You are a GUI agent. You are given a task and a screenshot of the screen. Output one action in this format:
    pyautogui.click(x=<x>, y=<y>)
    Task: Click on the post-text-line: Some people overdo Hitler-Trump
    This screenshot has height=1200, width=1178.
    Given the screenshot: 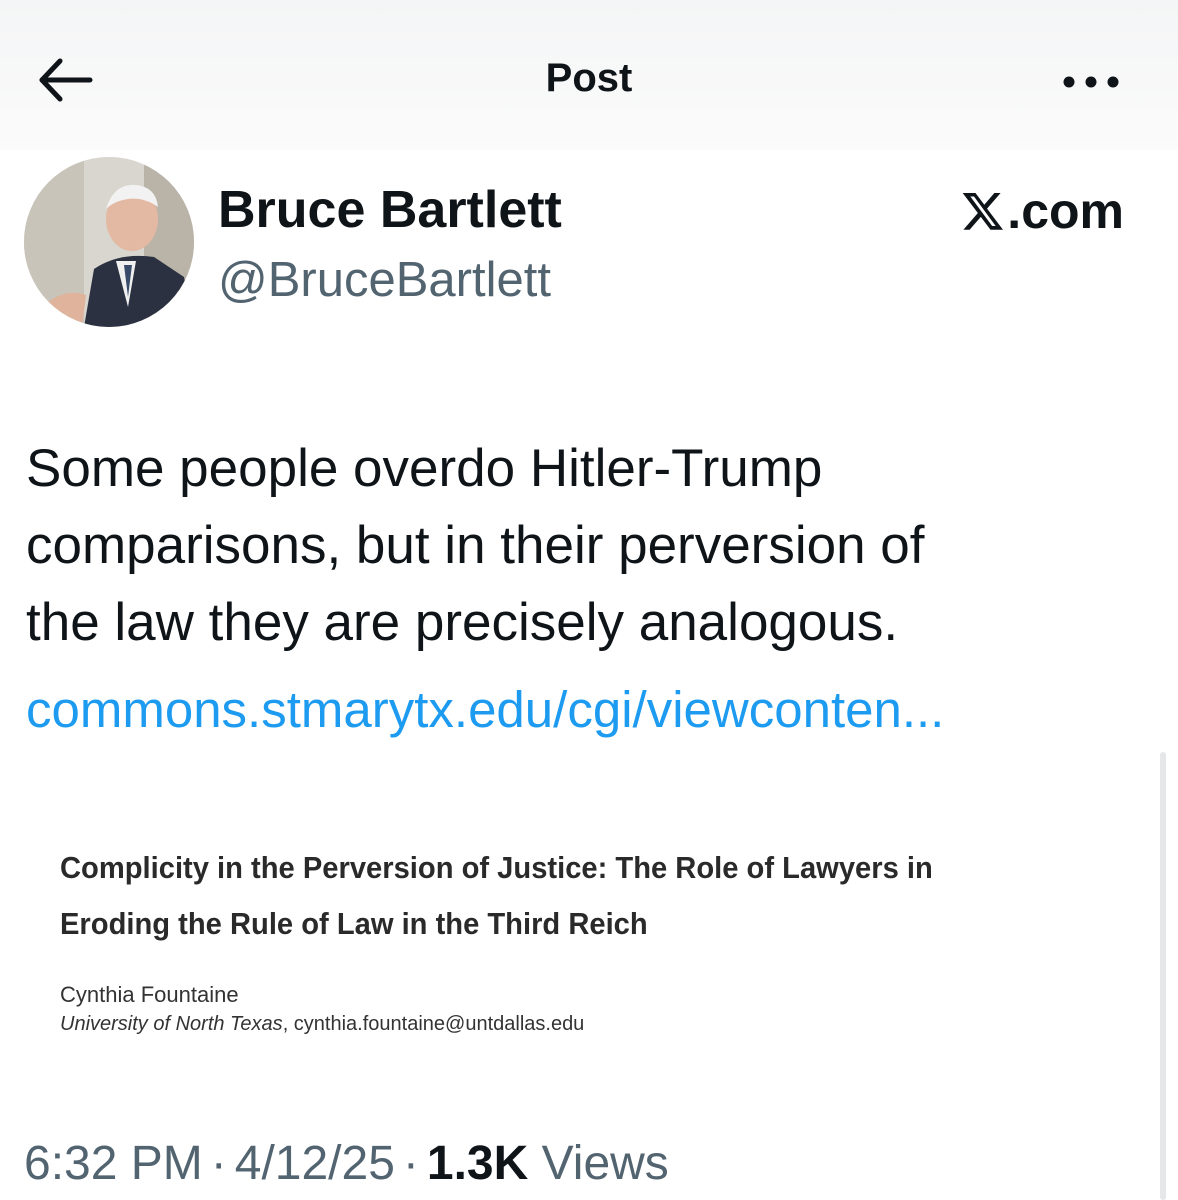 What is the action you would take?
    pyautogui.click(x=424, y=468)
    